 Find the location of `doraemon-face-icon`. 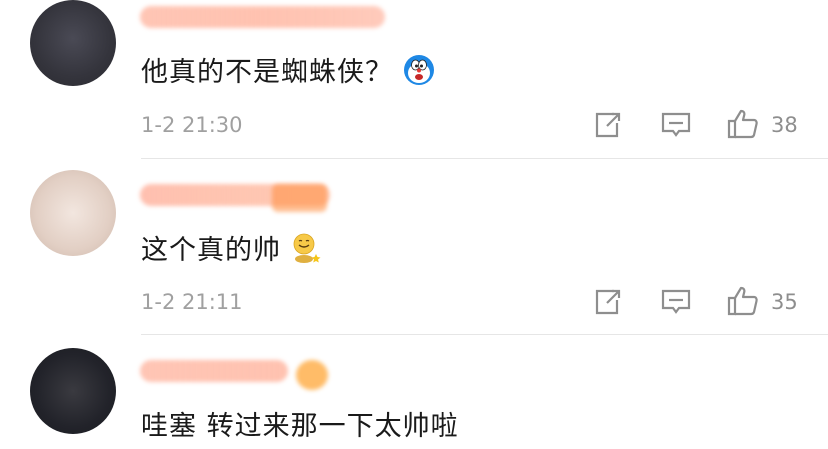

doraemon-face-icon is located at coordinates (419, 73).